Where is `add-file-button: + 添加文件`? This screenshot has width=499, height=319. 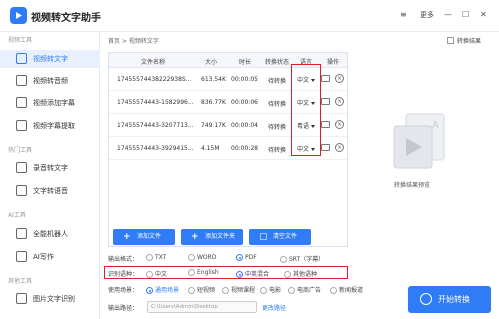
add-file-button: + 添加文件 is located at coordinates (144, 237).